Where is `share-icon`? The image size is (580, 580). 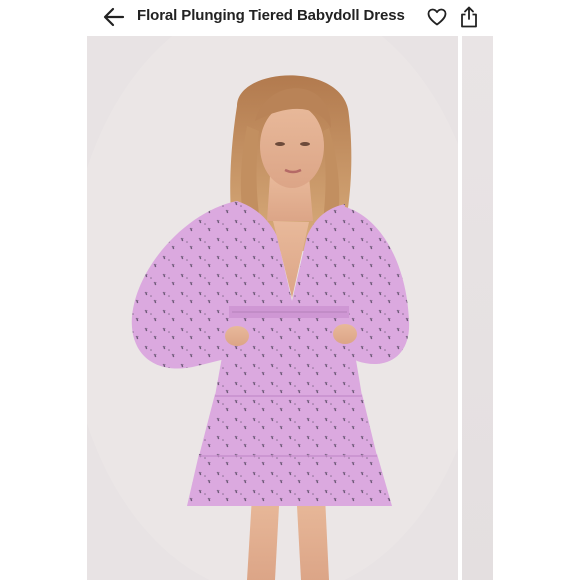 share-icon is located at coordinates (469, 17).